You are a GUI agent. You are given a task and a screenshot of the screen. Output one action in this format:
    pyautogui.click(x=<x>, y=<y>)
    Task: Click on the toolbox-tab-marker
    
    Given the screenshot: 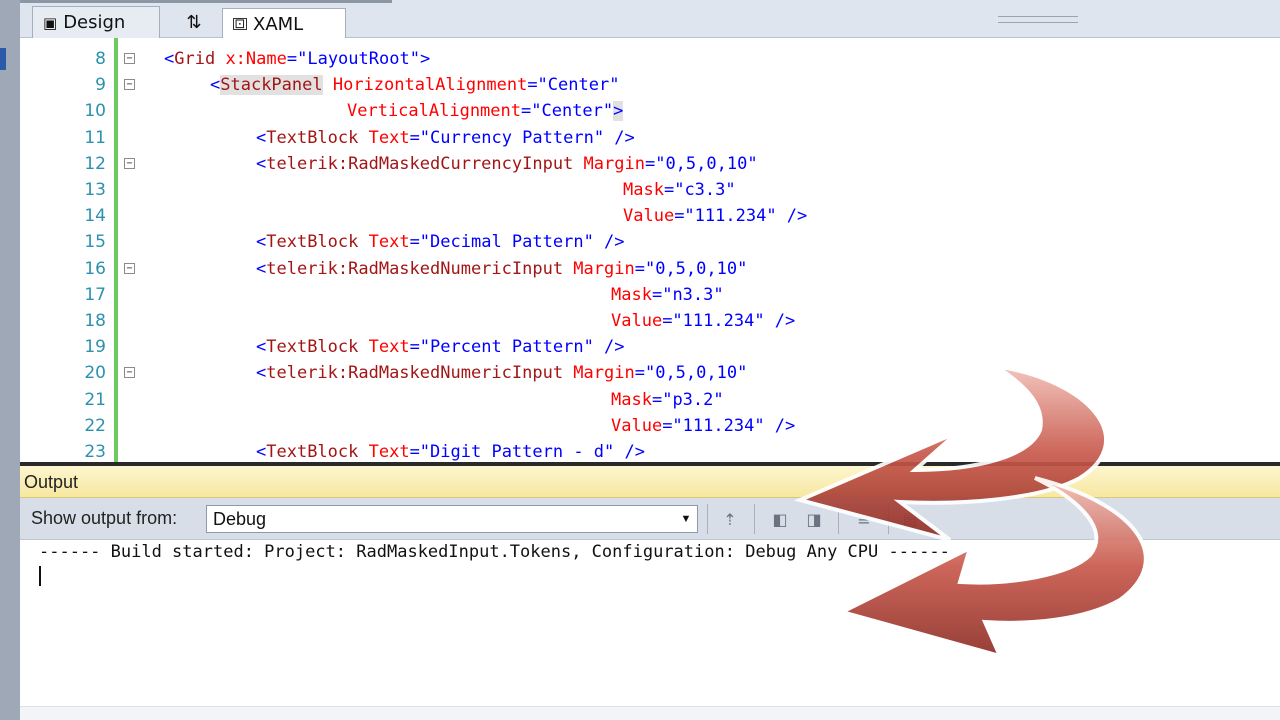 What is the action you would take?
    pyautogui.click(x=3, y=59)
    